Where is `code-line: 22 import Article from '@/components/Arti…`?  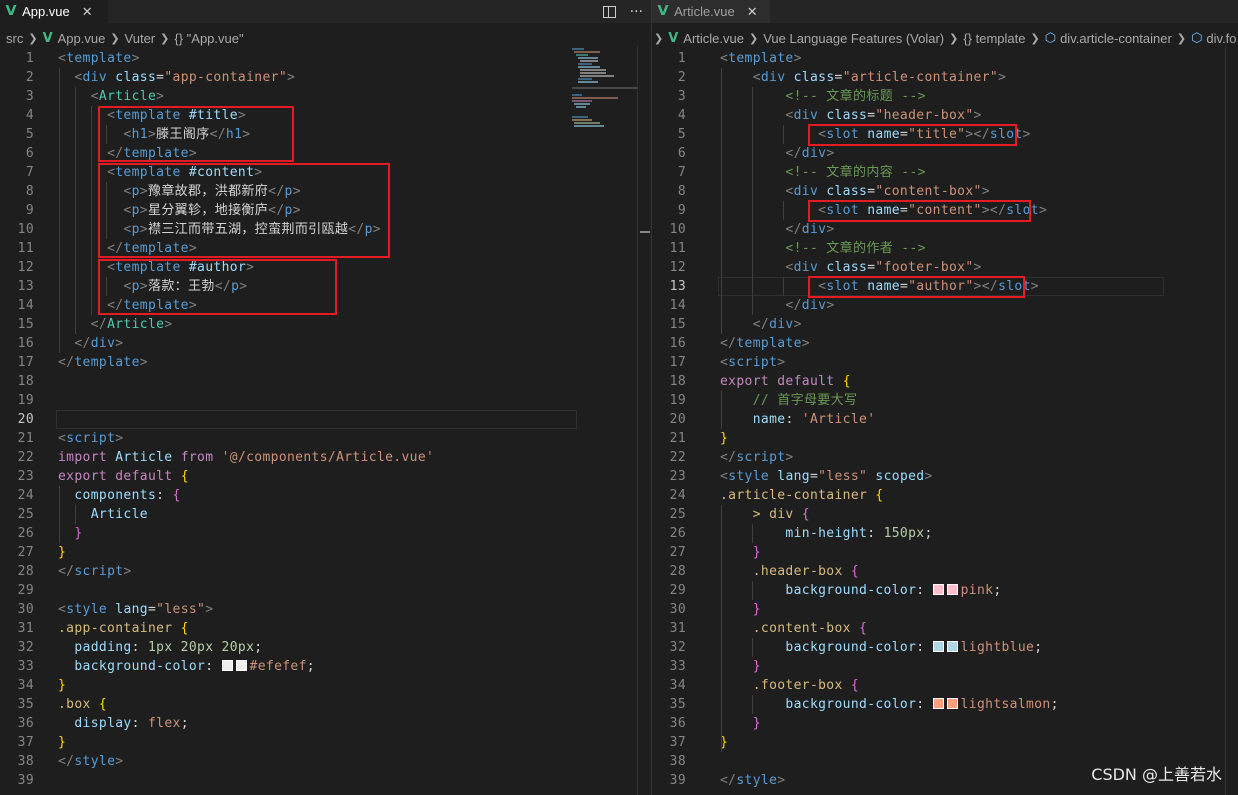 code-line: 22 import Article from '@/components/Arti… is located at coordinates (325, 457).